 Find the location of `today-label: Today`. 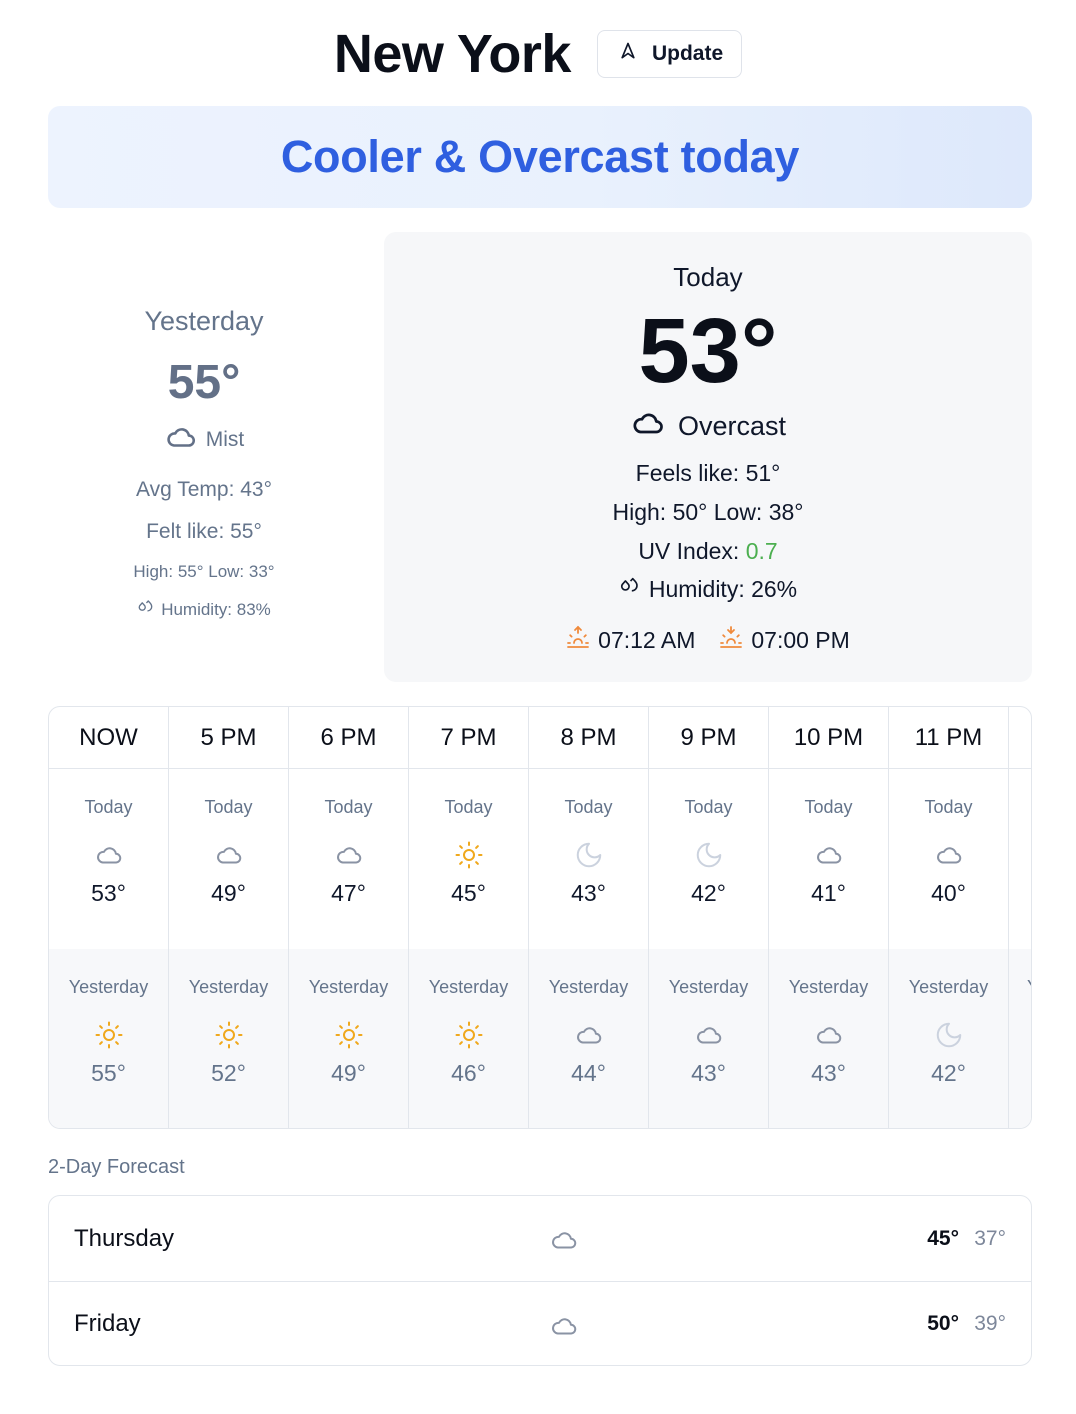

today-label: Today is located at coordinates (708, 277).